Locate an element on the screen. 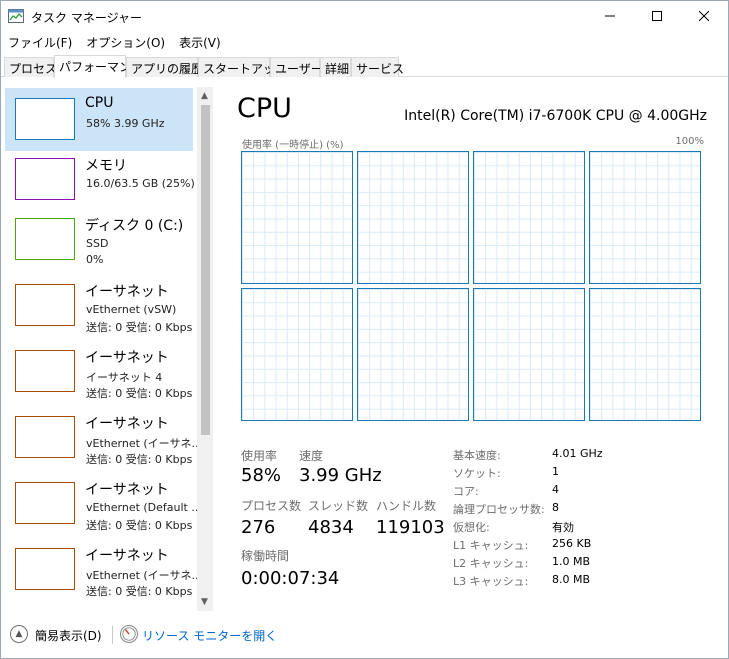 The width and height of the screenshot is (729, 659). processes-label: プロセス数 is located at coordinates (271, 506).